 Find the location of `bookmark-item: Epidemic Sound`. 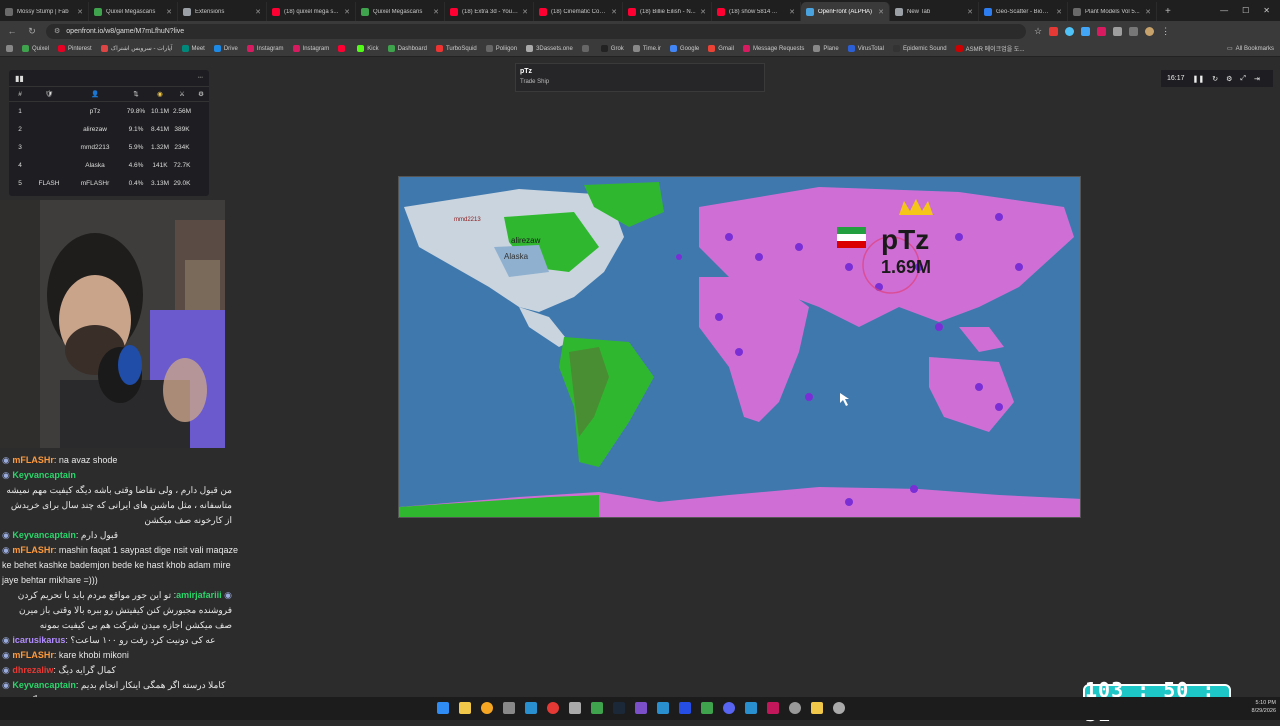

bookmark-item: Epidemic Sound is located at coordinates (919, 48).